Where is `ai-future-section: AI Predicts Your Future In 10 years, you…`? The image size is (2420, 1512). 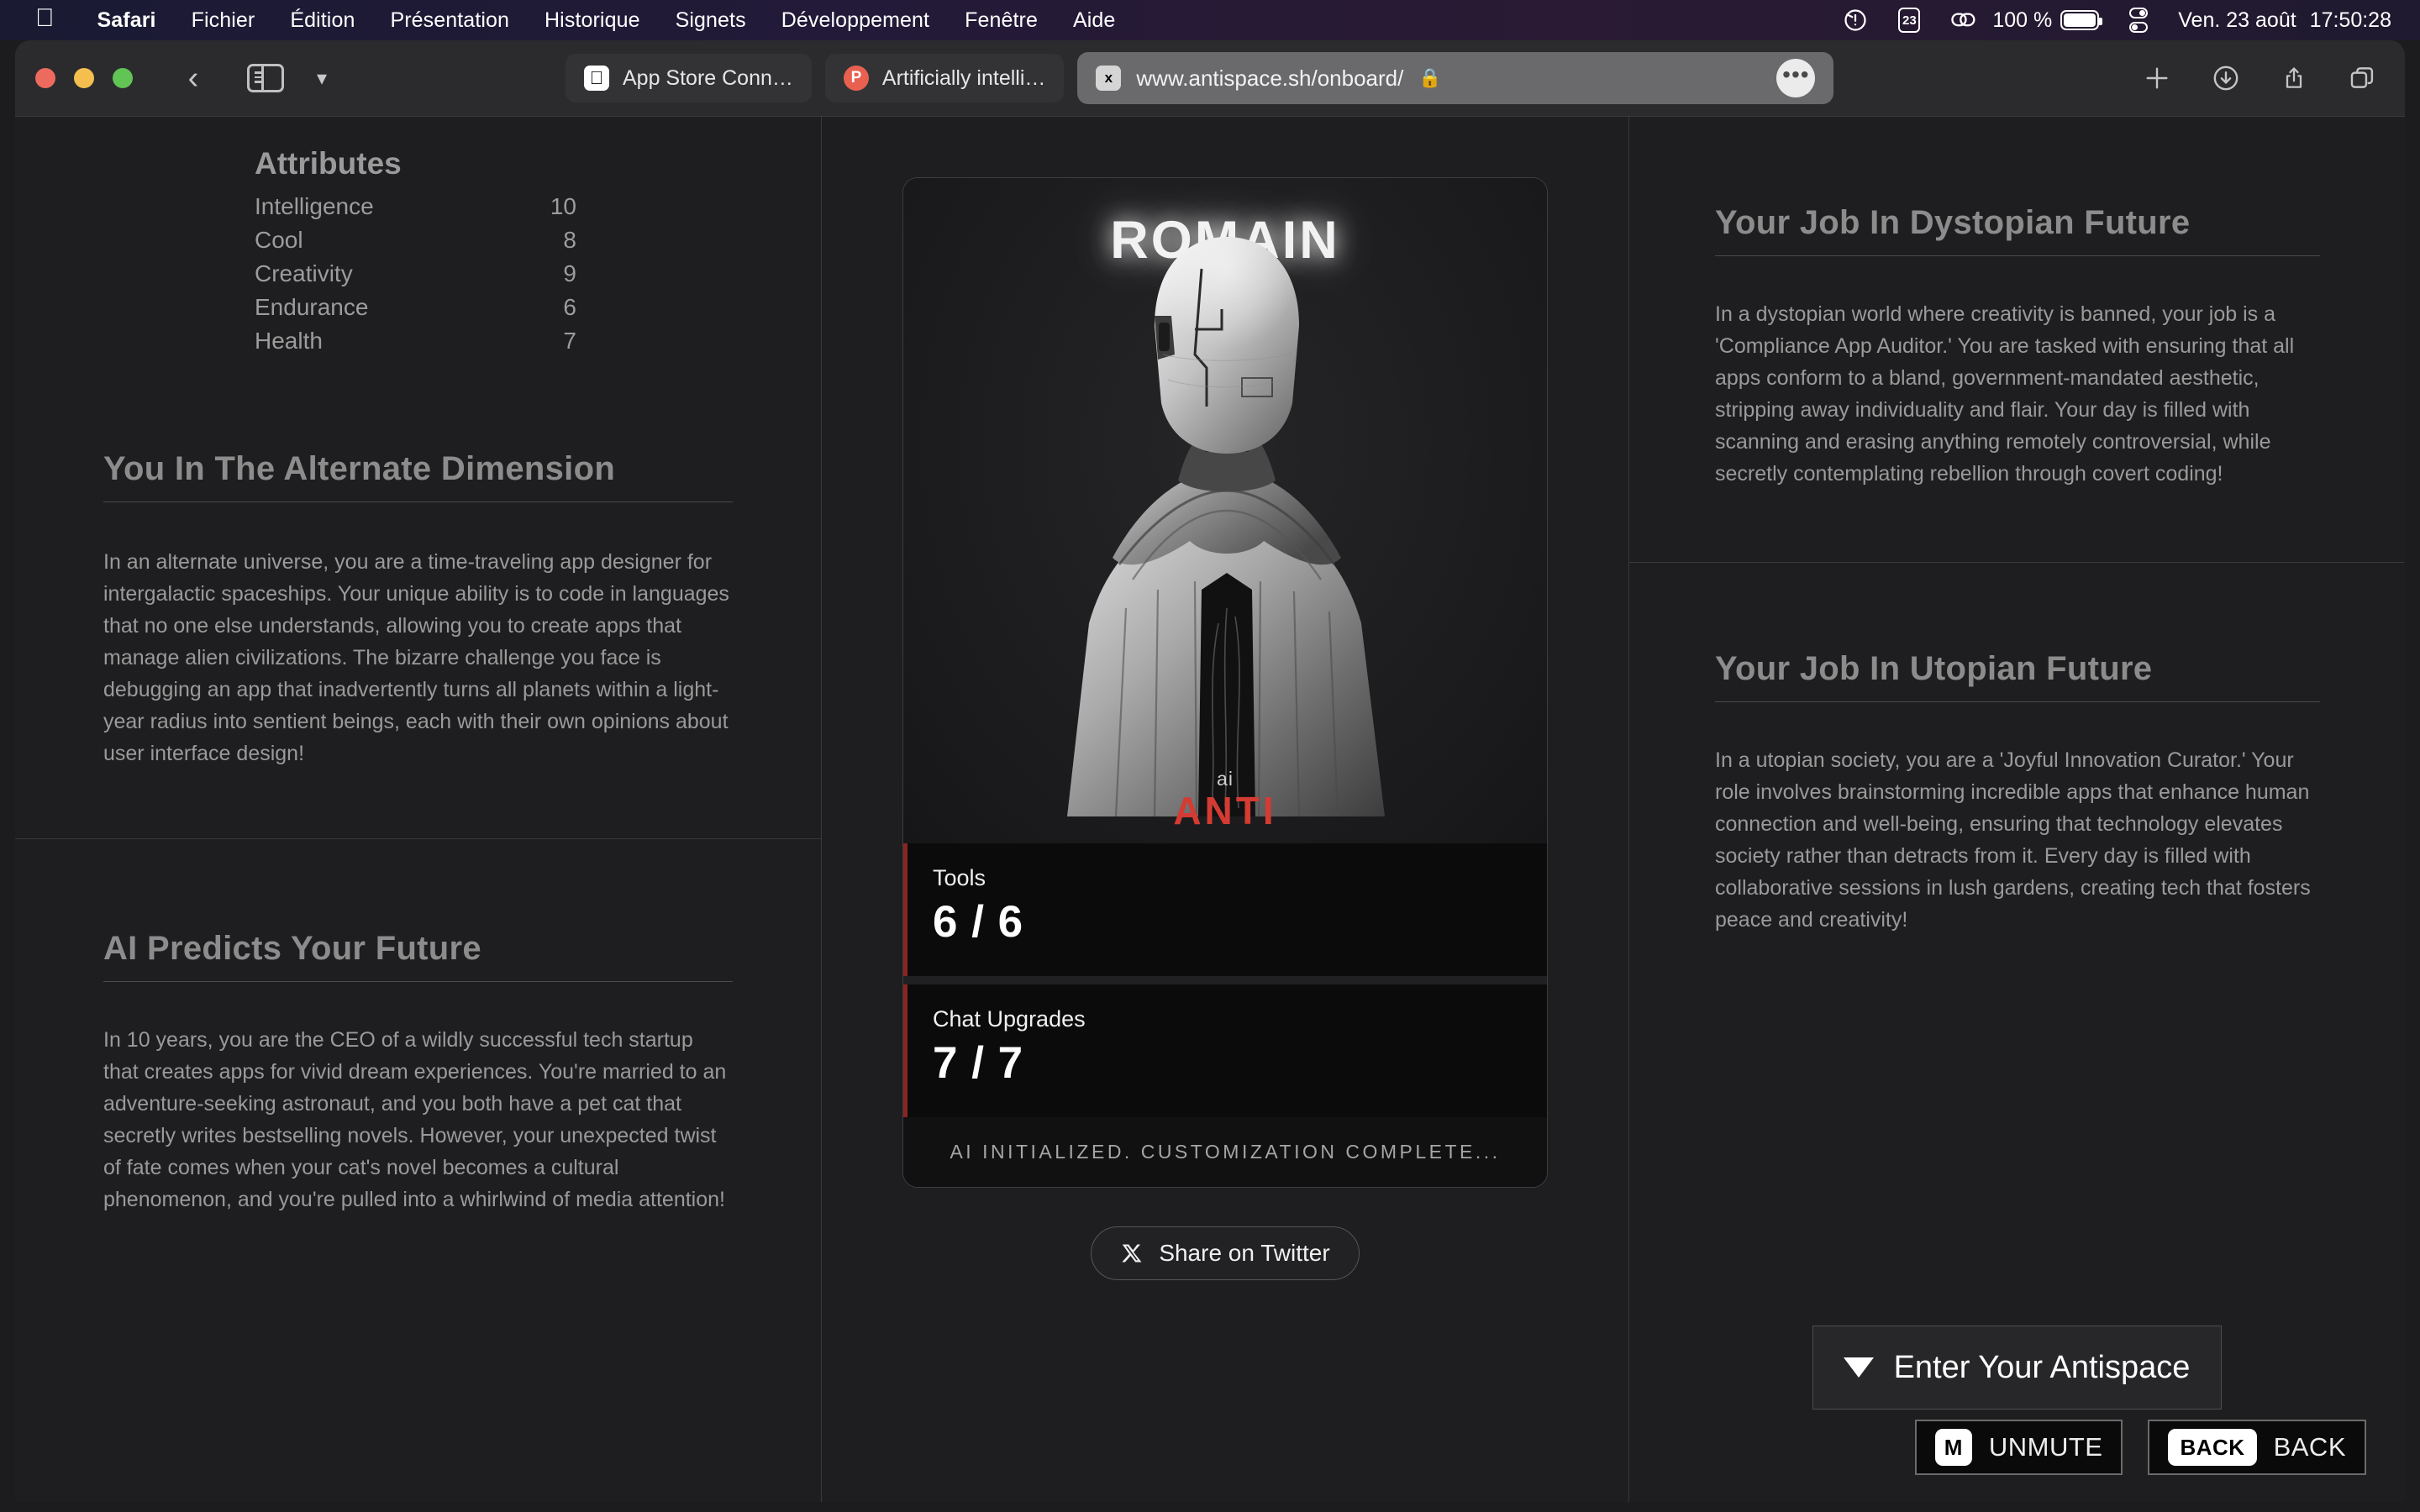 ai-future-section: AI Predicts Your Future In 10 years, you… is located at coordinates (418, 1026).